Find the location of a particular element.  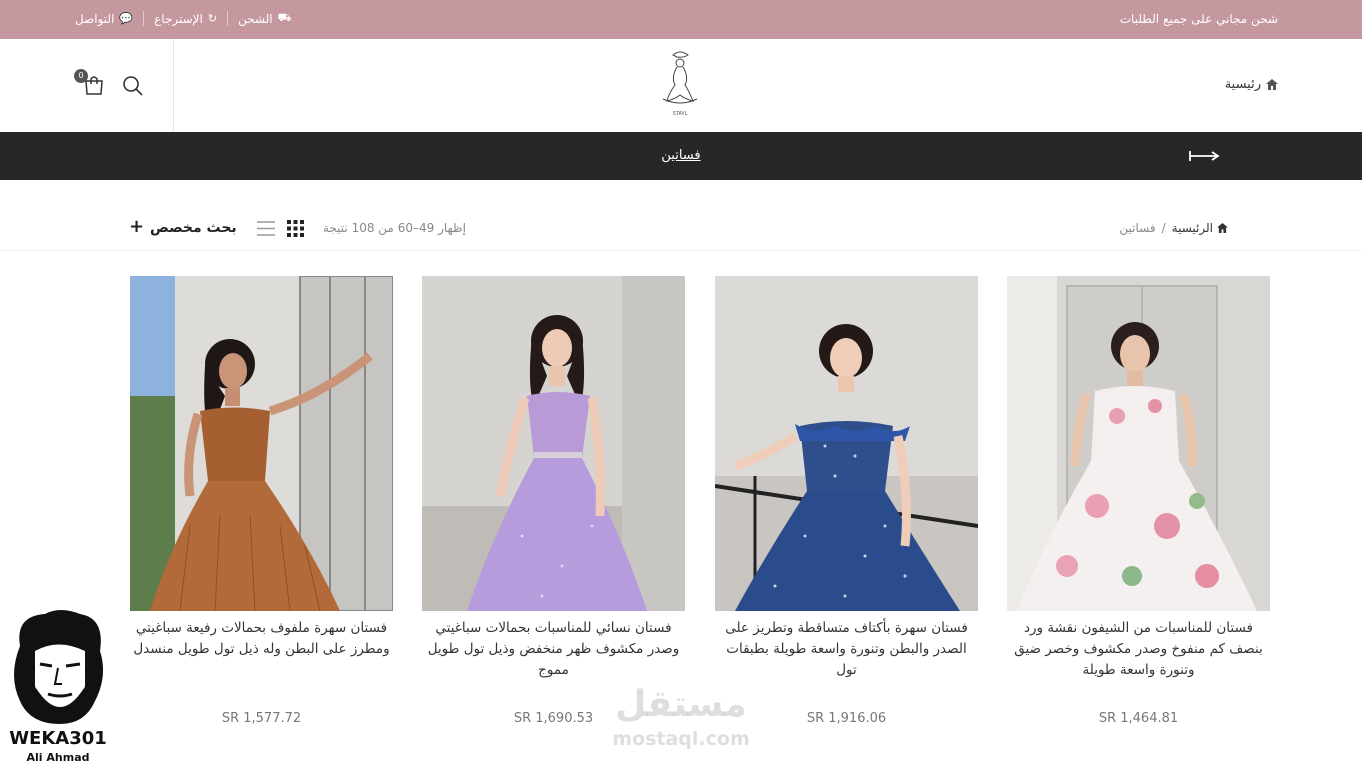

watermark: مستقل mostaql.com is located at coordinates (681, 719).